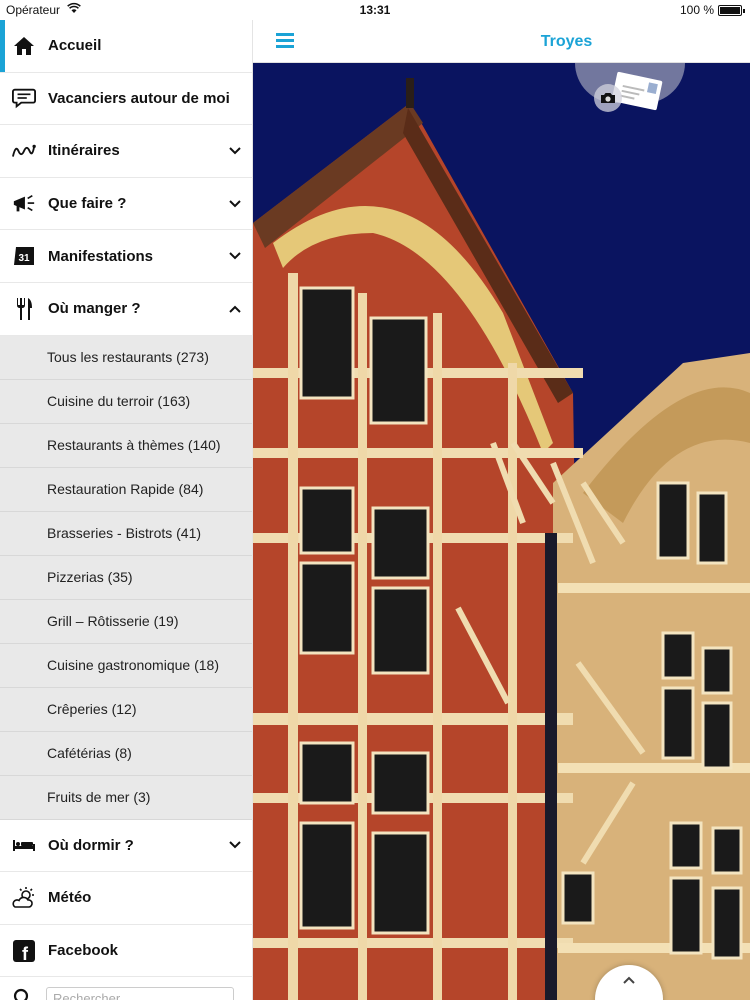 This screenshot has width=750, height=1000. Describe the element at coordinates (140, 993) in the screenshot. I see `search-input: Rechercher` at that location.